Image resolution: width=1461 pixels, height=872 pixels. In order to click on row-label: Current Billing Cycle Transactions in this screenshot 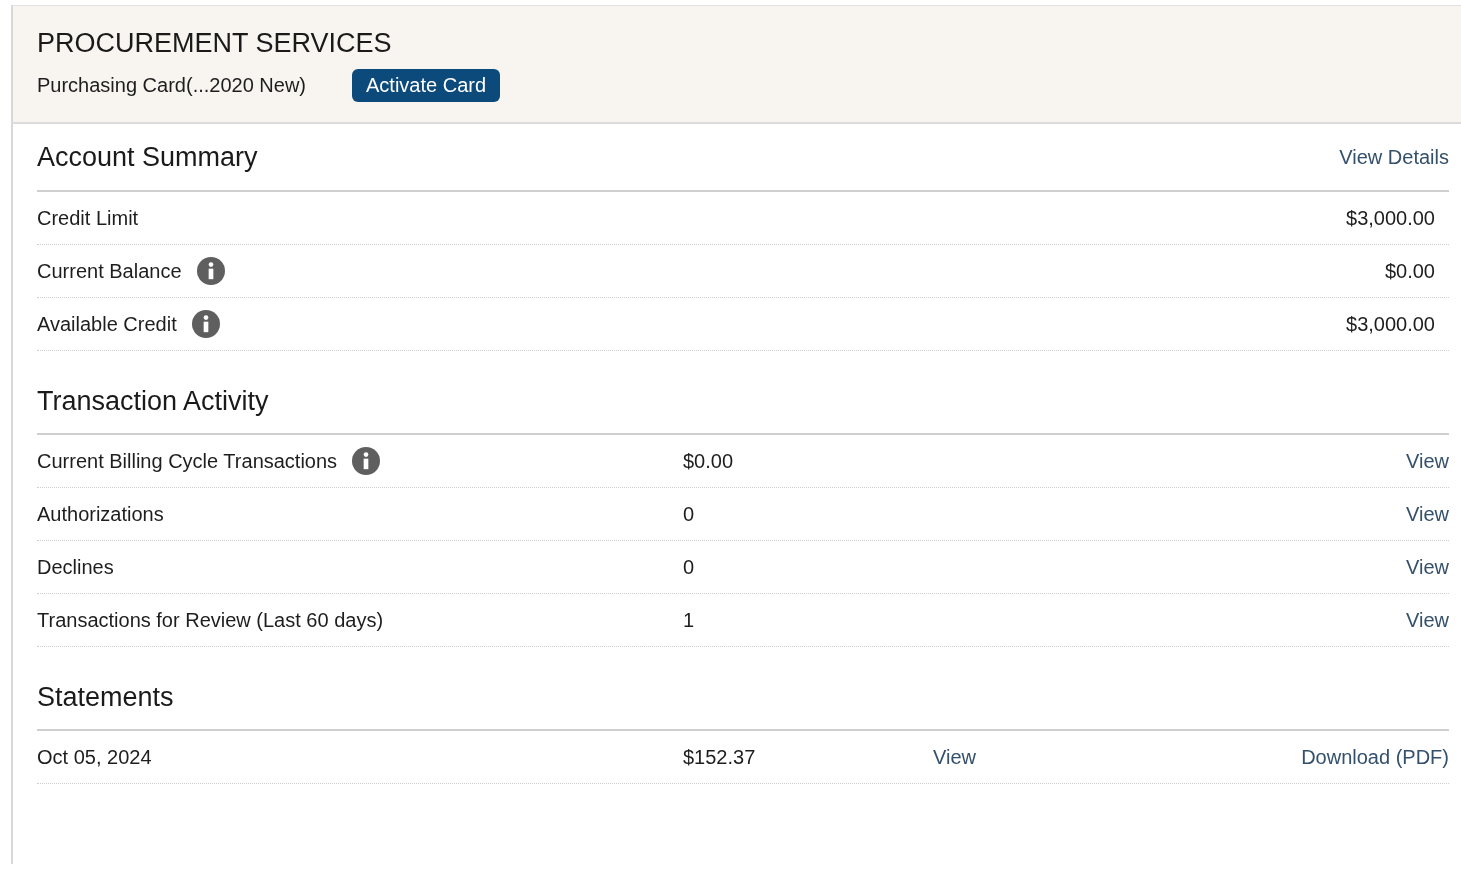, I will do `click(187, 461)`.